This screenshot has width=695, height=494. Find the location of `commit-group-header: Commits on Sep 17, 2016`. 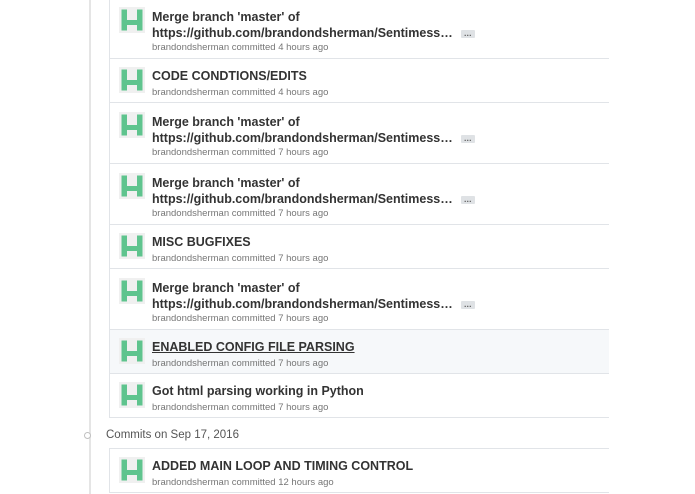

commit-group-header: Commits on Sep 17, 2016 is located at coordinates (161, 435).